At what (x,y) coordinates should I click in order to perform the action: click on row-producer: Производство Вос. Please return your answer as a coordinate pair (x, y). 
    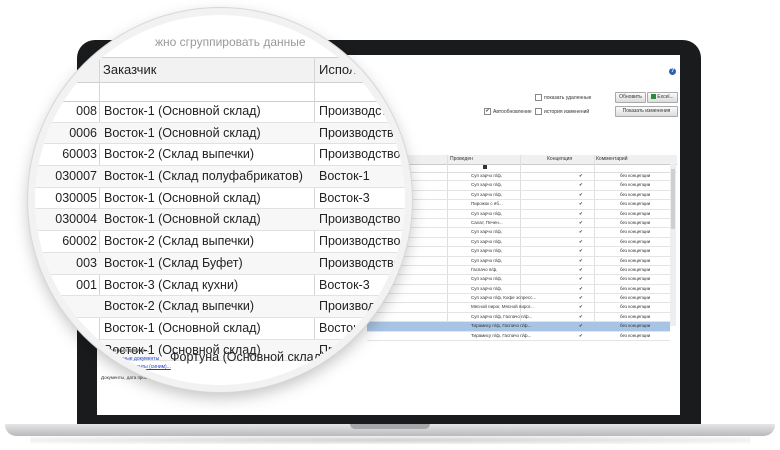
    Looking at the image, I should click on (362, 219).